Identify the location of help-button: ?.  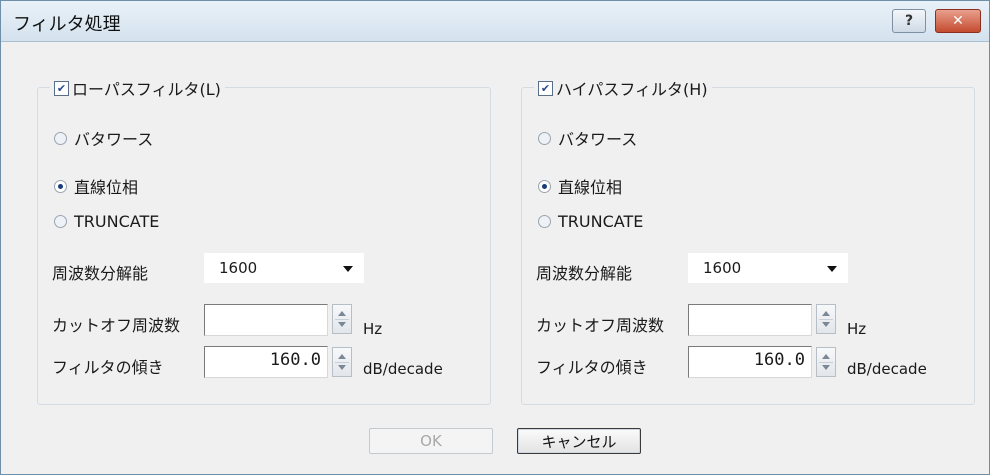
(909, 21).